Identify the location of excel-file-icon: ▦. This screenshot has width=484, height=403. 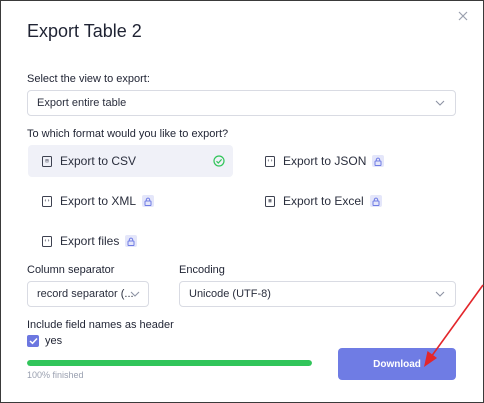
(270, 201).